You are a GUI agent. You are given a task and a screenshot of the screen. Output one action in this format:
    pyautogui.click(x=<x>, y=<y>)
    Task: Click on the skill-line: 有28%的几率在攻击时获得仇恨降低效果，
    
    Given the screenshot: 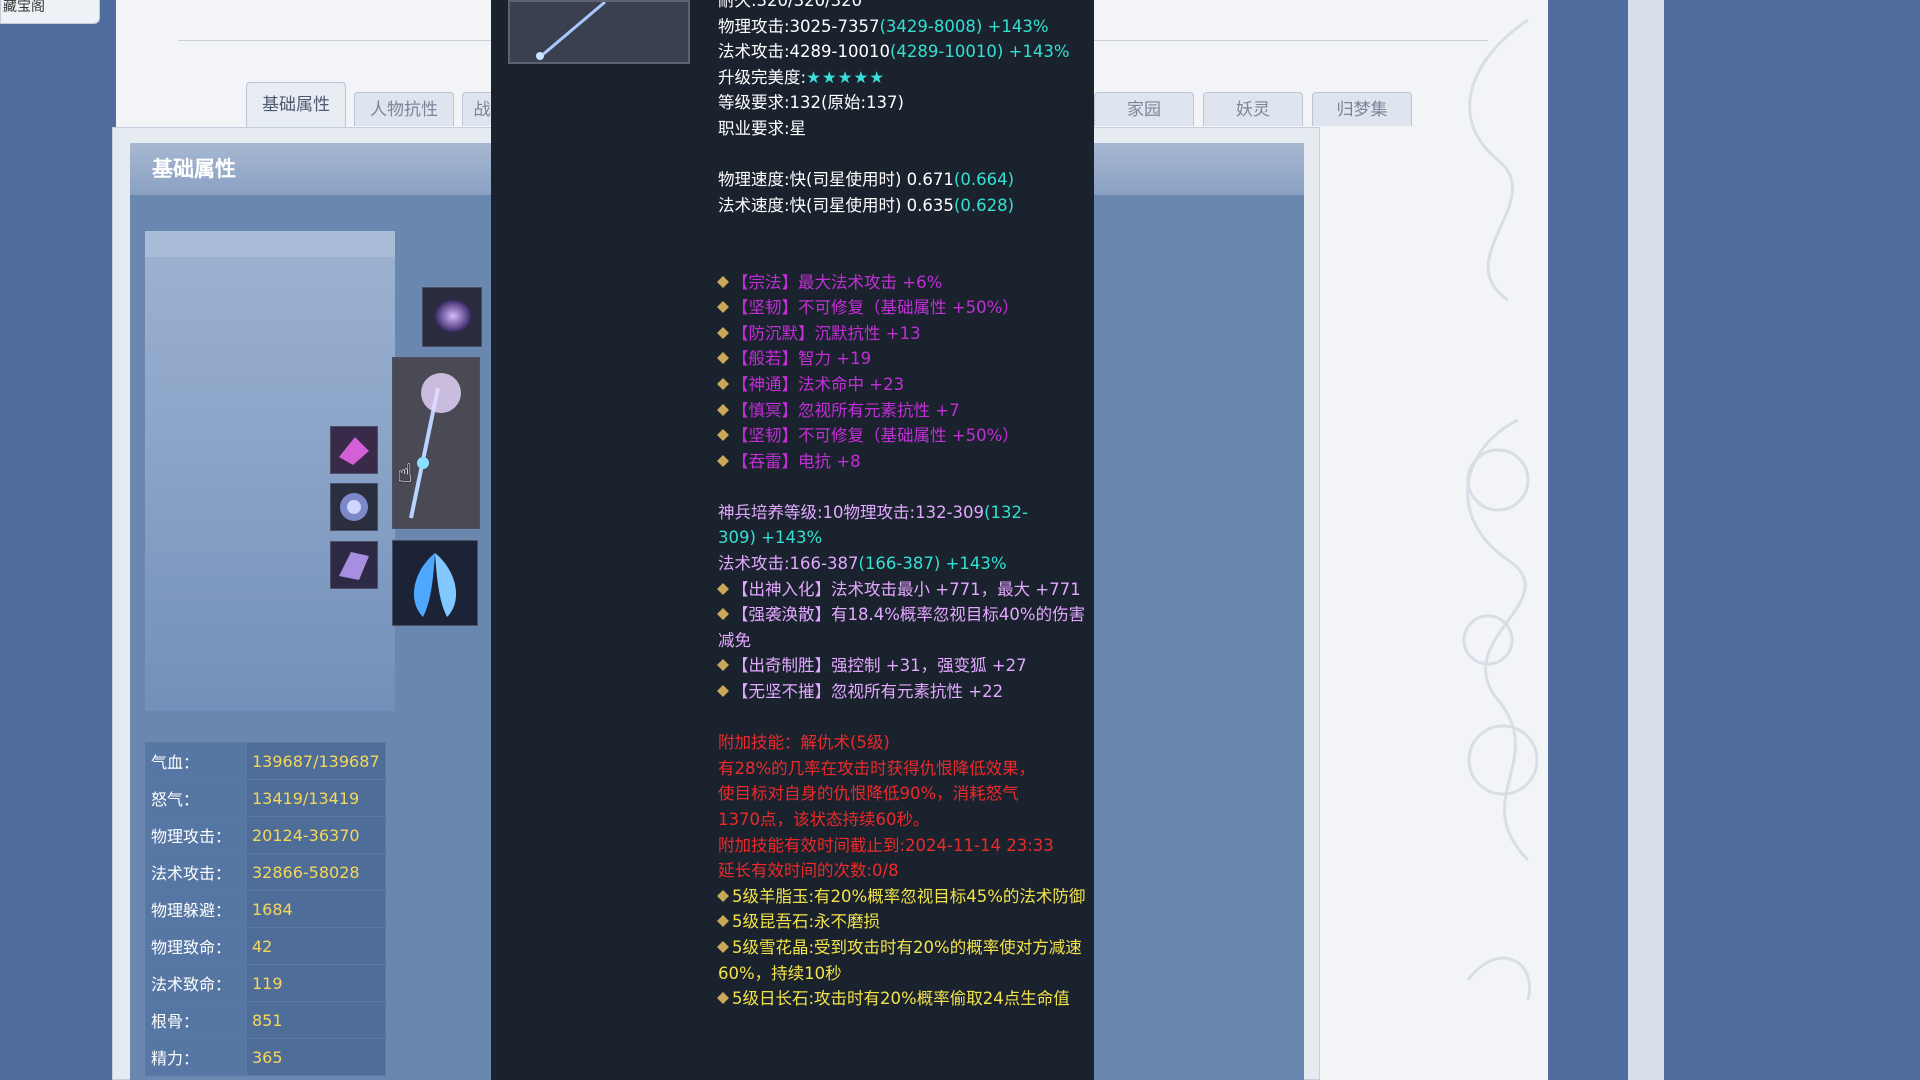 What is the action you would take?
    pyautogui.click(x=877, y=768)
    